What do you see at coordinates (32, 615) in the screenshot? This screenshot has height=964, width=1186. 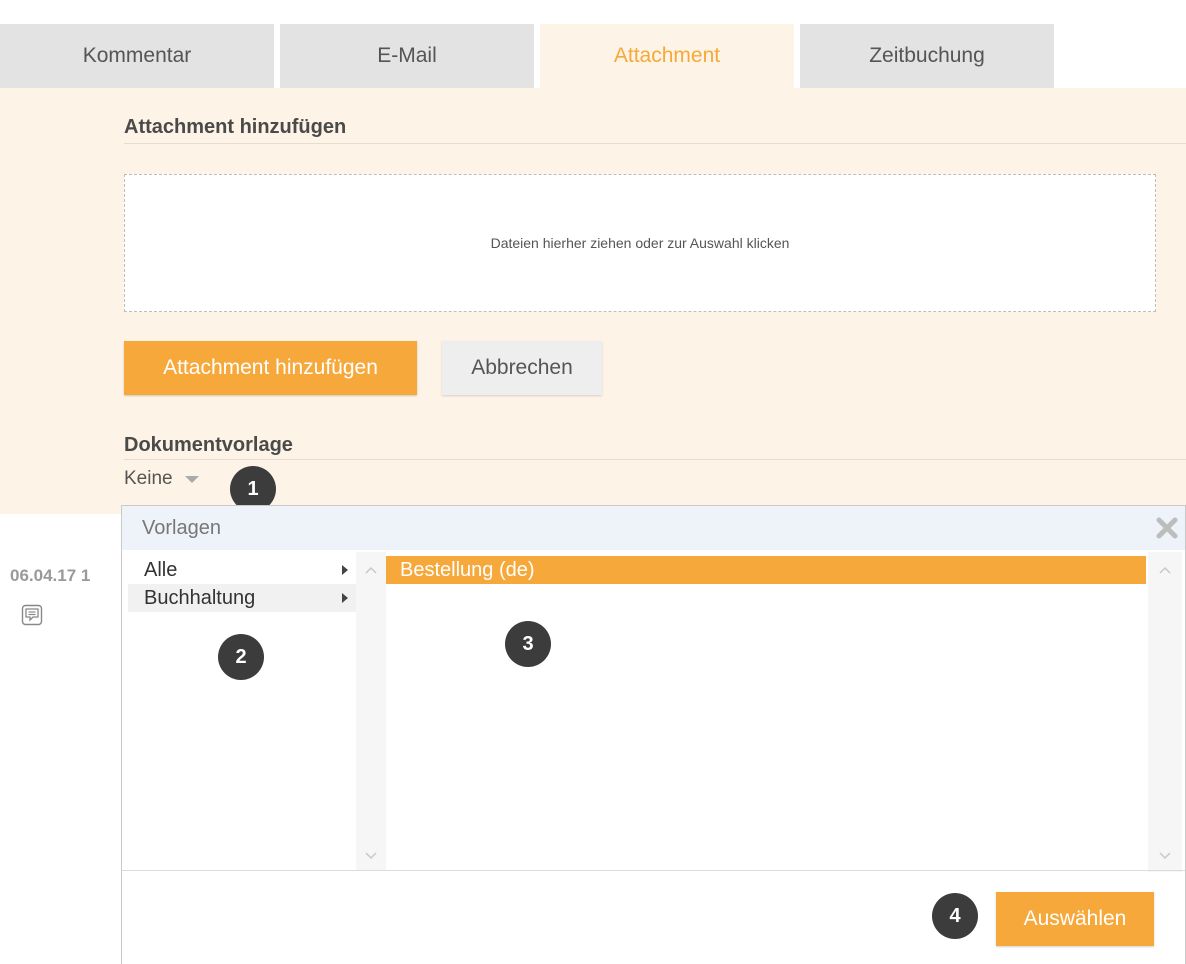 I see `comment-icon` at bounding box center [32, 615].